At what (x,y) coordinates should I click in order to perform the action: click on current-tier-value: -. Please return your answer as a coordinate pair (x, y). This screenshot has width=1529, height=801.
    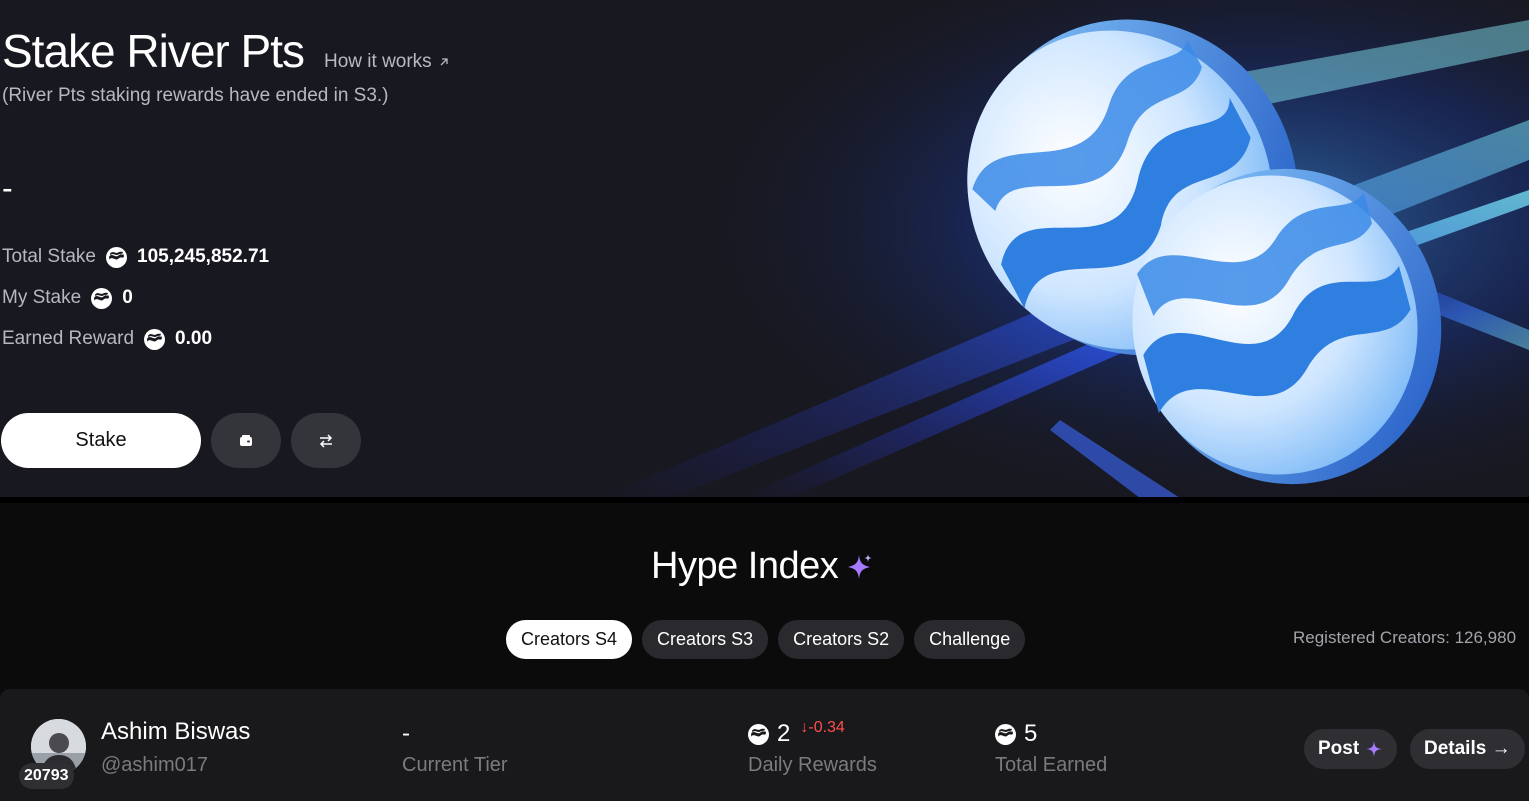
    Looking at the image, I should click on (406, 733).